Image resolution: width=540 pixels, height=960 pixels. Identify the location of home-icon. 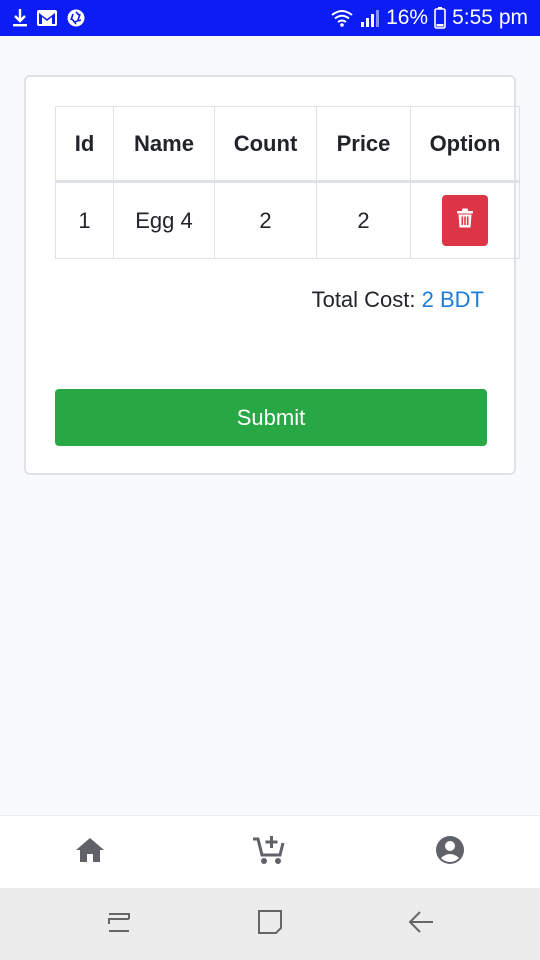
(90, 852).